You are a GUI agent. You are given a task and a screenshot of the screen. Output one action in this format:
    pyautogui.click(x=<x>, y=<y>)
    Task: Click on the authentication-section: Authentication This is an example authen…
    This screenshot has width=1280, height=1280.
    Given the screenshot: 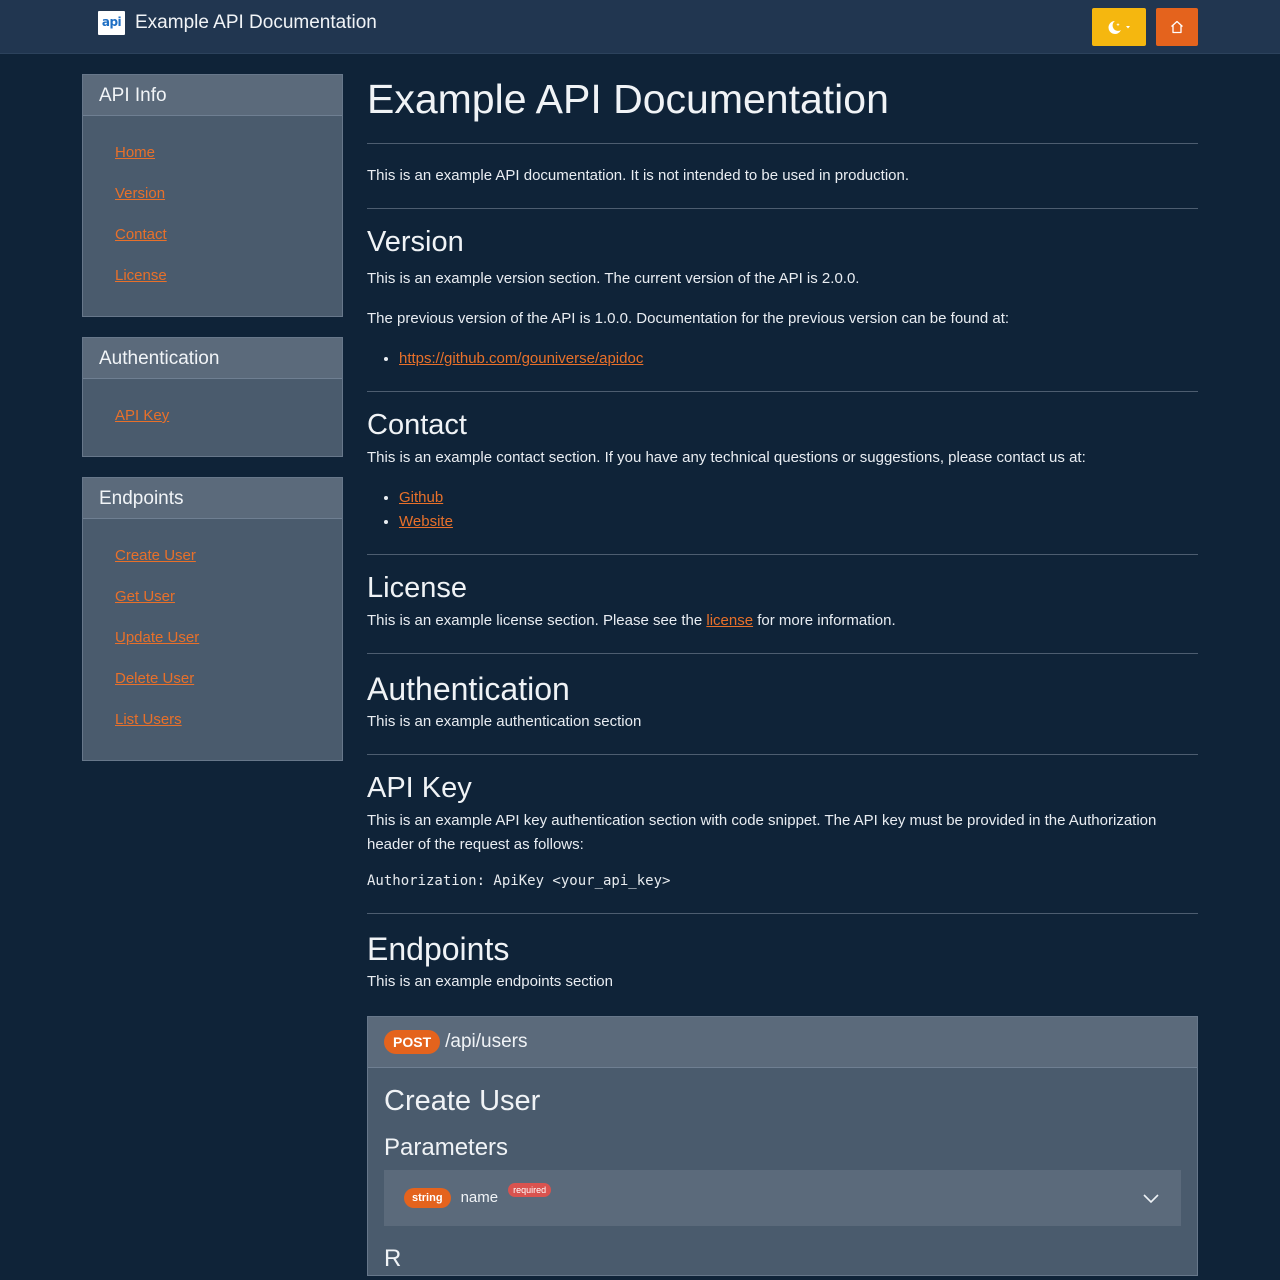 What is the action you would take?
    pyautogui.click(x=782, y=702)
    